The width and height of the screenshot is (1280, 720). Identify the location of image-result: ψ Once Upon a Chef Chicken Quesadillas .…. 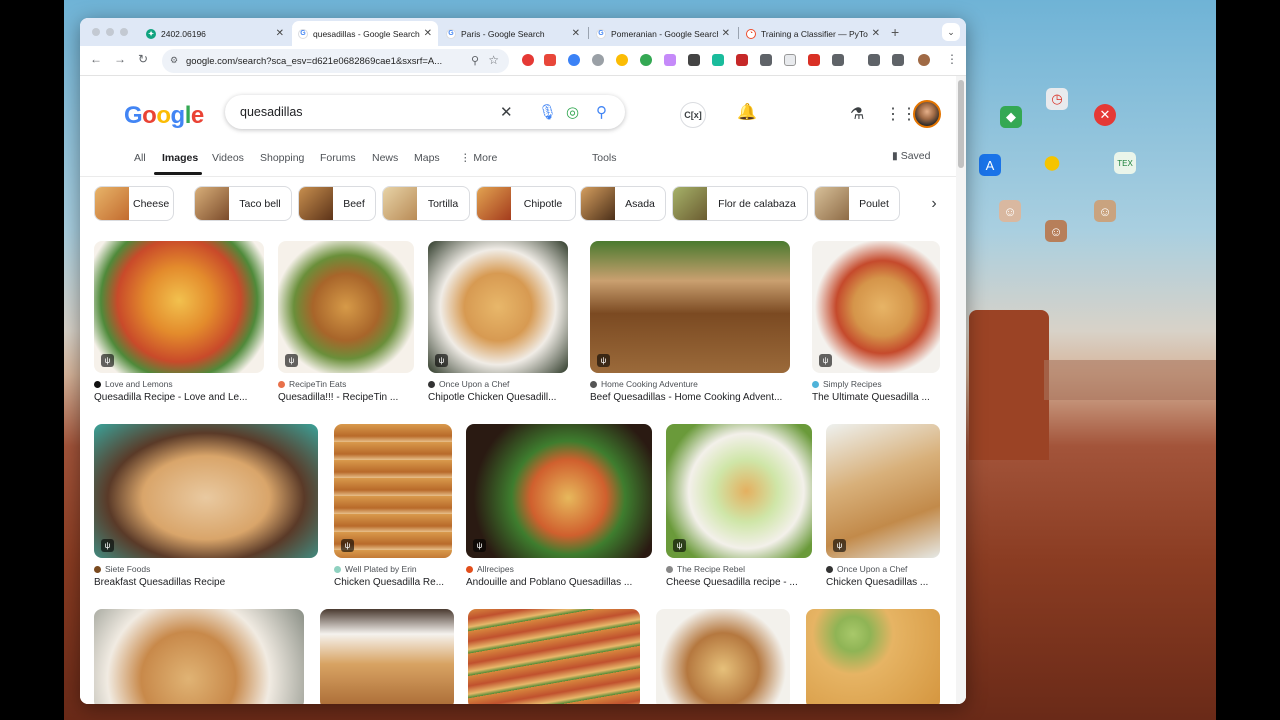
(883, 506).